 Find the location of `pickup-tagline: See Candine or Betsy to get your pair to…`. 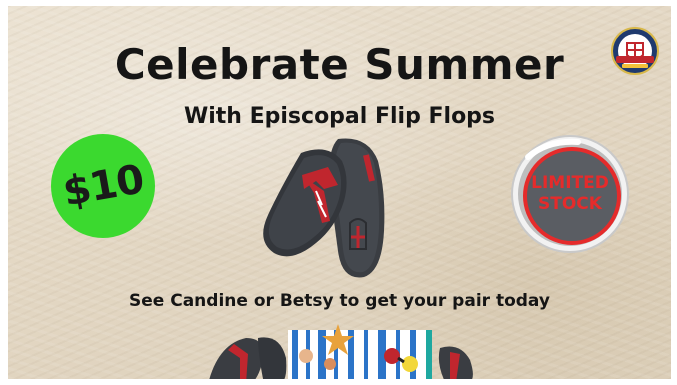

pickup-tagline: See Candine or Betsy to get your pair to… is located at coordinates (339, 301).